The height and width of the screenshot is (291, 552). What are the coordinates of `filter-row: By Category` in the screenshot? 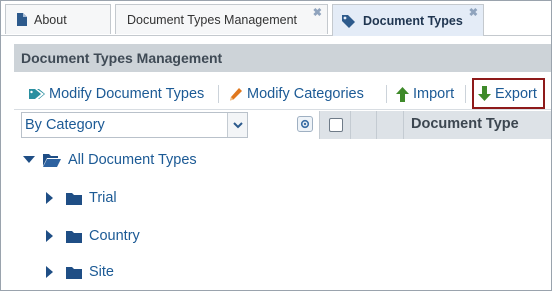 It's located at (169, 125).